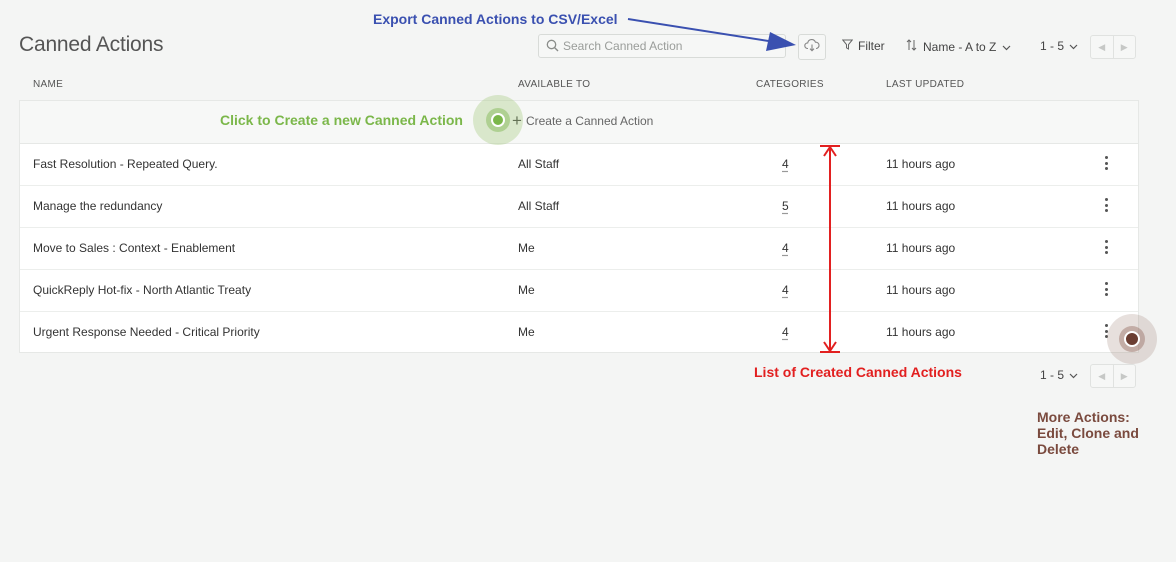  What do you see at coordinates (858, 372) in the screenshot?
I see `annotation-list: List of Created Canned Actions` at bounding box center [858, 372].